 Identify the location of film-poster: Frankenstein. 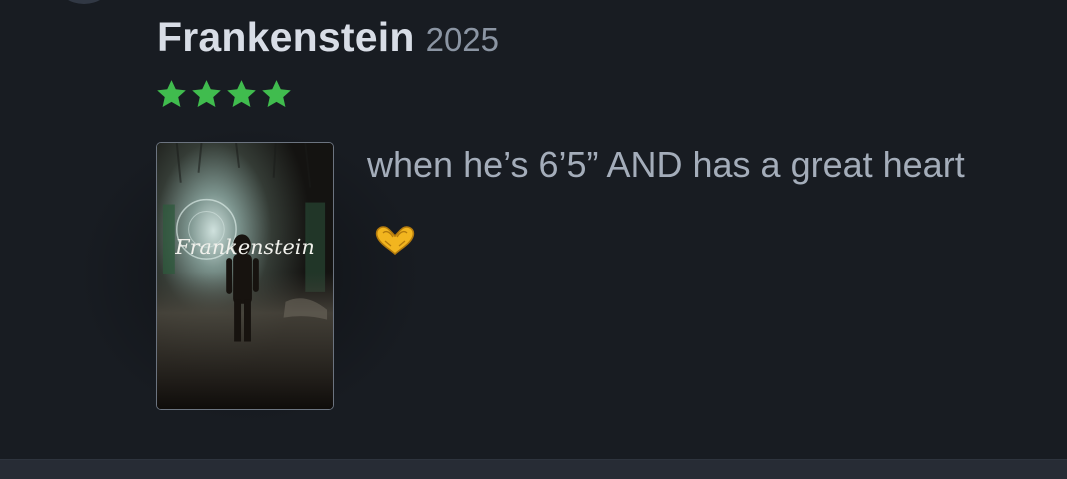
(245, 276).